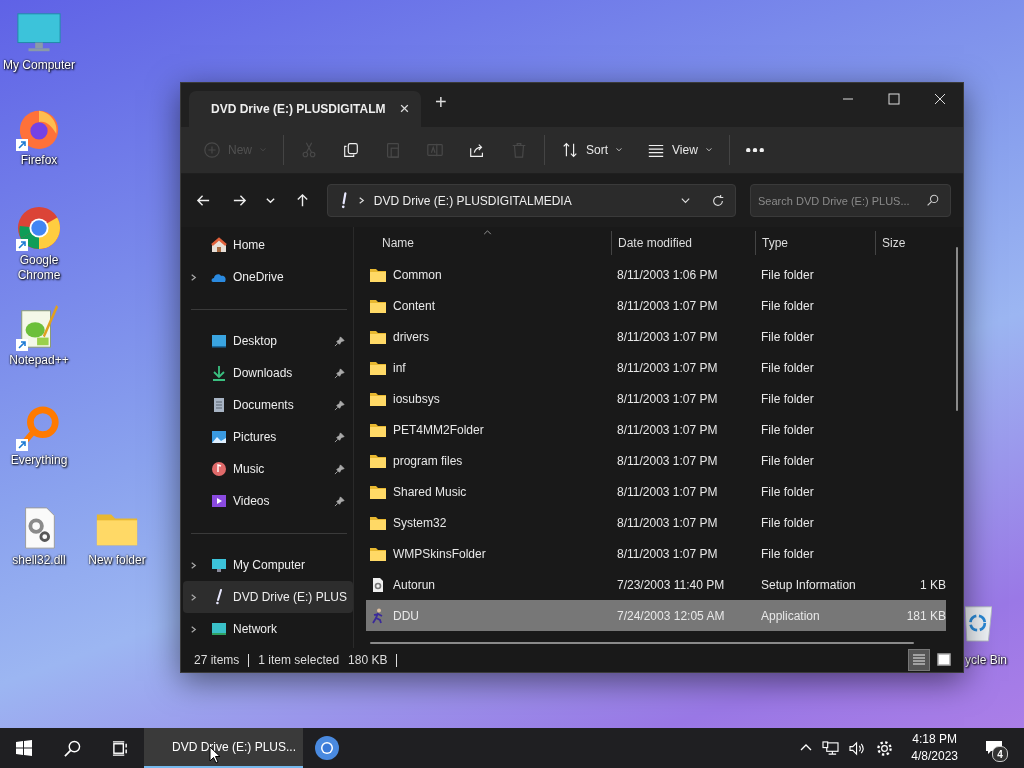  I want to click on file-name: inf, so click(399, 367).